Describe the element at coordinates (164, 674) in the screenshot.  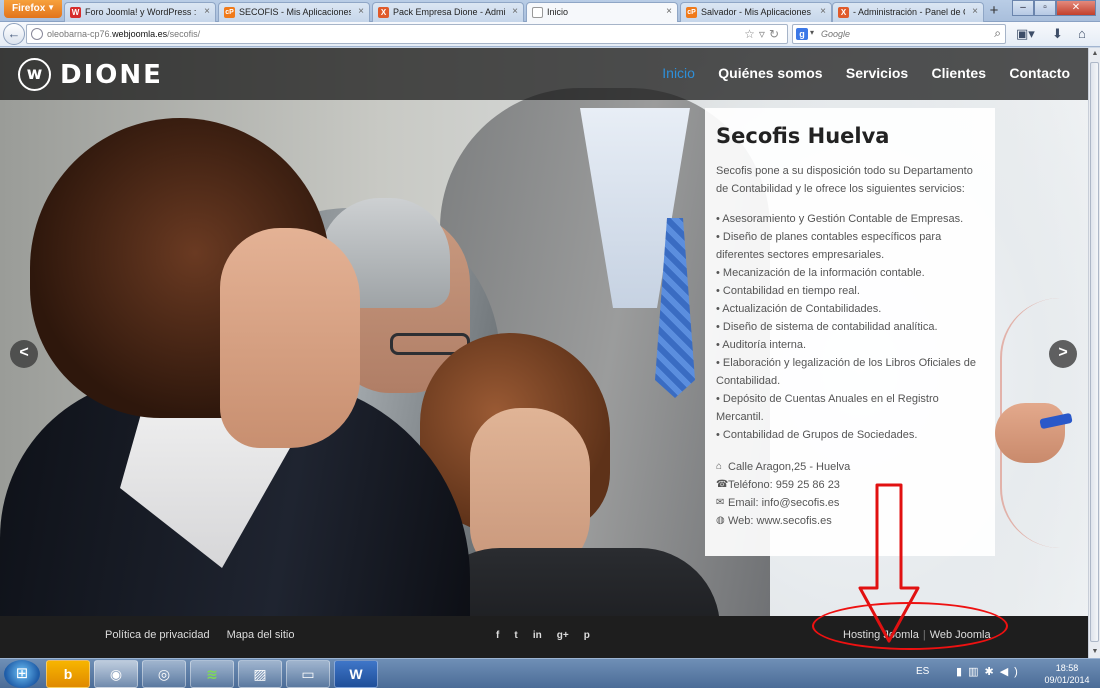
I see `chrome-icon: ◎` at that location.